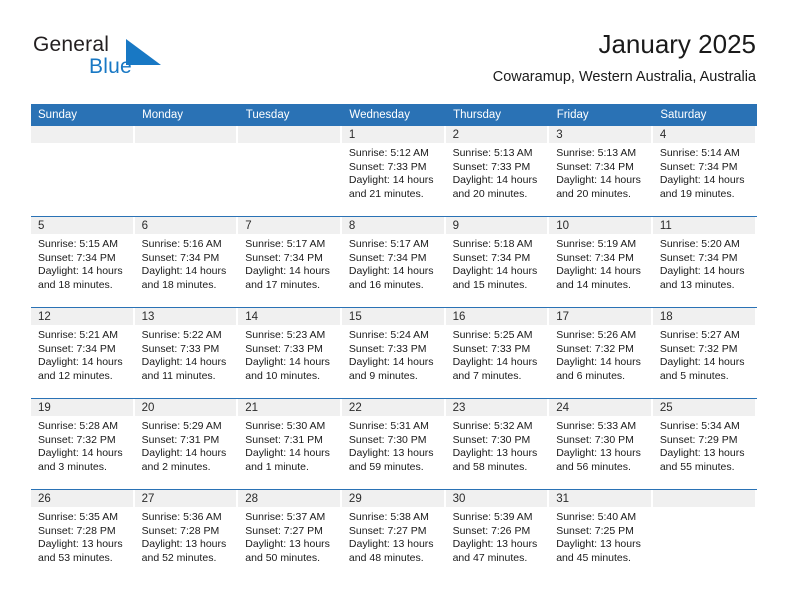  What do you see at coordinates (143, 52) in the screenshot?
I see `triangle-flag-icon` at bounding box center [143, 52].